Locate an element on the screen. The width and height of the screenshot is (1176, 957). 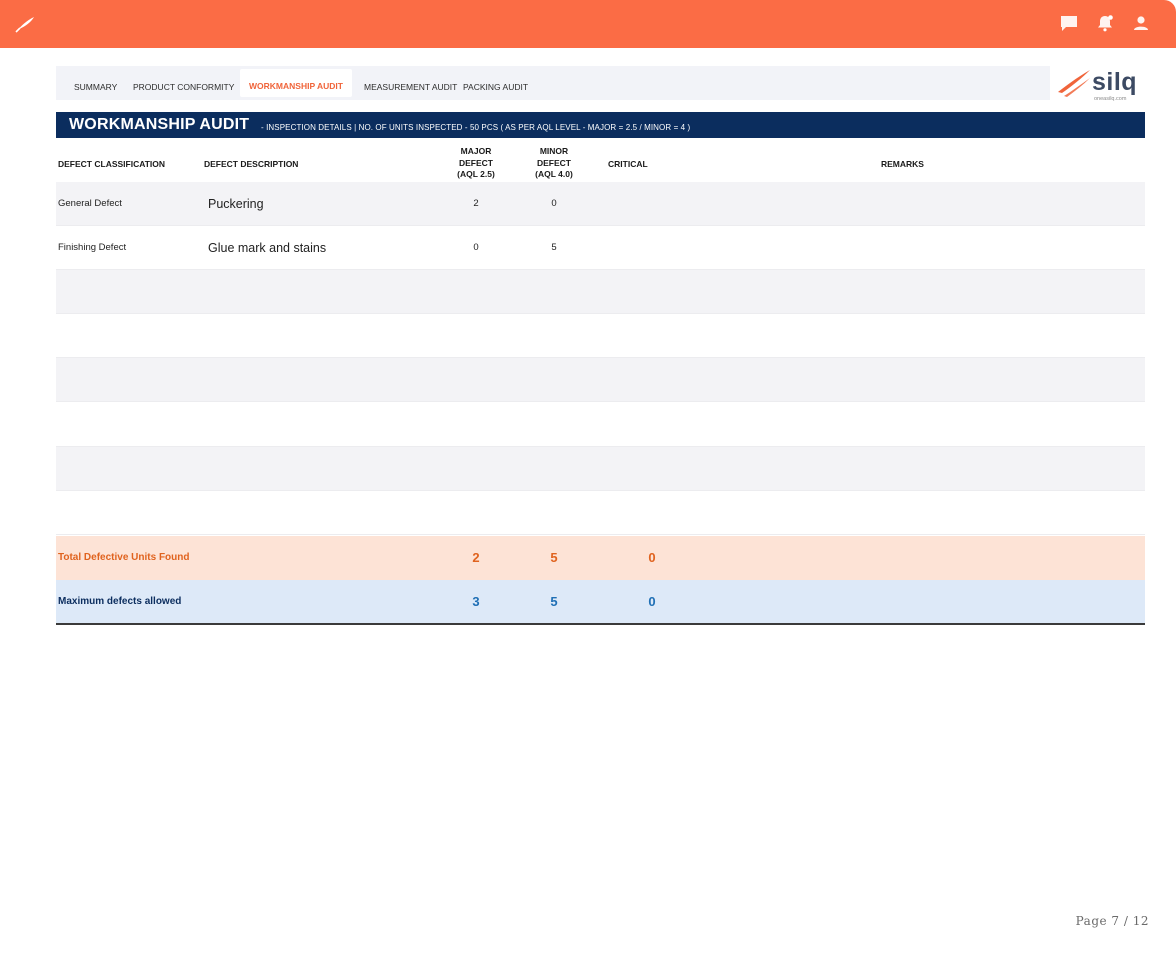
header-major-defect: MAJOR DEFECT (AQL 2.5) is located at coordinates (476, 162).